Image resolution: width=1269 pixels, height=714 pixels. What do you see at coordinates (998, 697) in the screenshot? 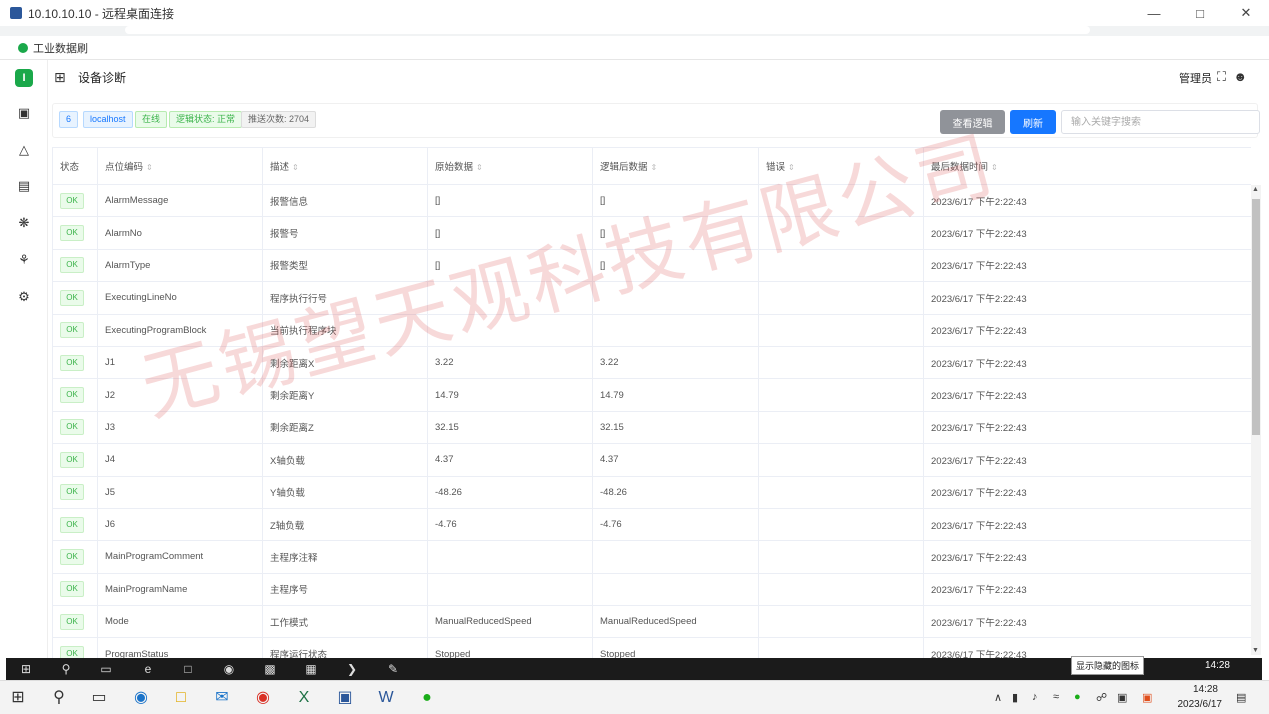
I see `show-hidden-icons: ∧` at bounding box center [998, 697].